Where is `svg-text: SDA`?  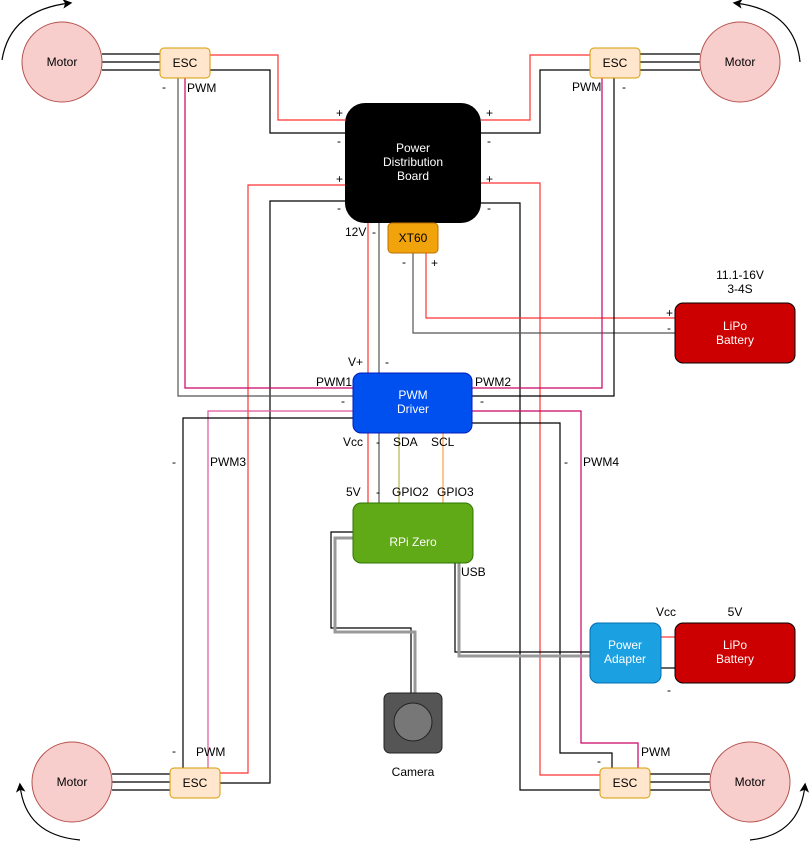
svg-text: SDA is located at coordinates (405, 442).